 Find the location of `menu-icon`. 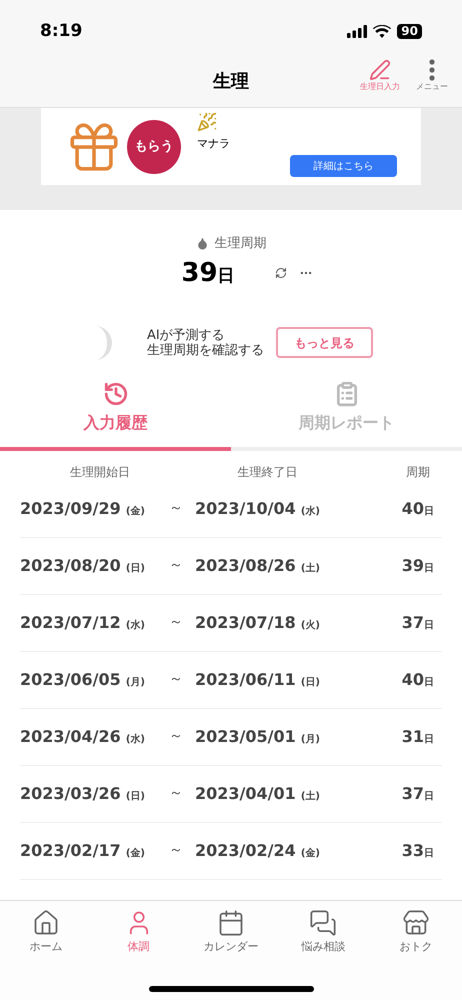

menu-icon is located at coordinates (432, 70).